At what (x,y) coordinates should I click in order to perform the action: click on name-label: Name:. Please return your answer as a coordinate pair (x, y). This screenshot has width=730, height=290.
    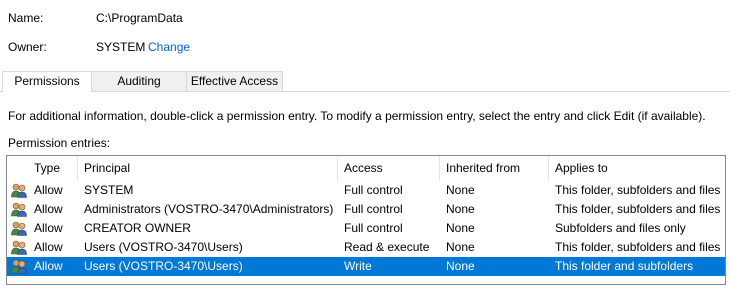
    Looking at the image, I should click on (26, 18).